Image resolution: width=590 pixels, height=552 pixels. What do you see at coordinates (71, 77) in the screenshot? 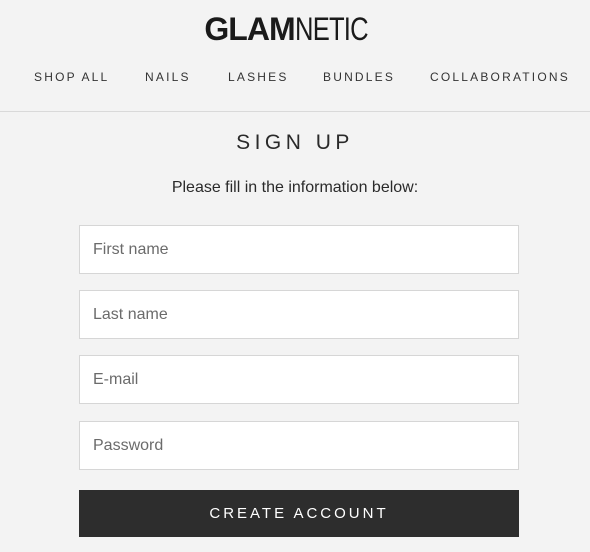
I see `nav-item-shop-all: SHOP ALL` at bounding box center [71, 77].